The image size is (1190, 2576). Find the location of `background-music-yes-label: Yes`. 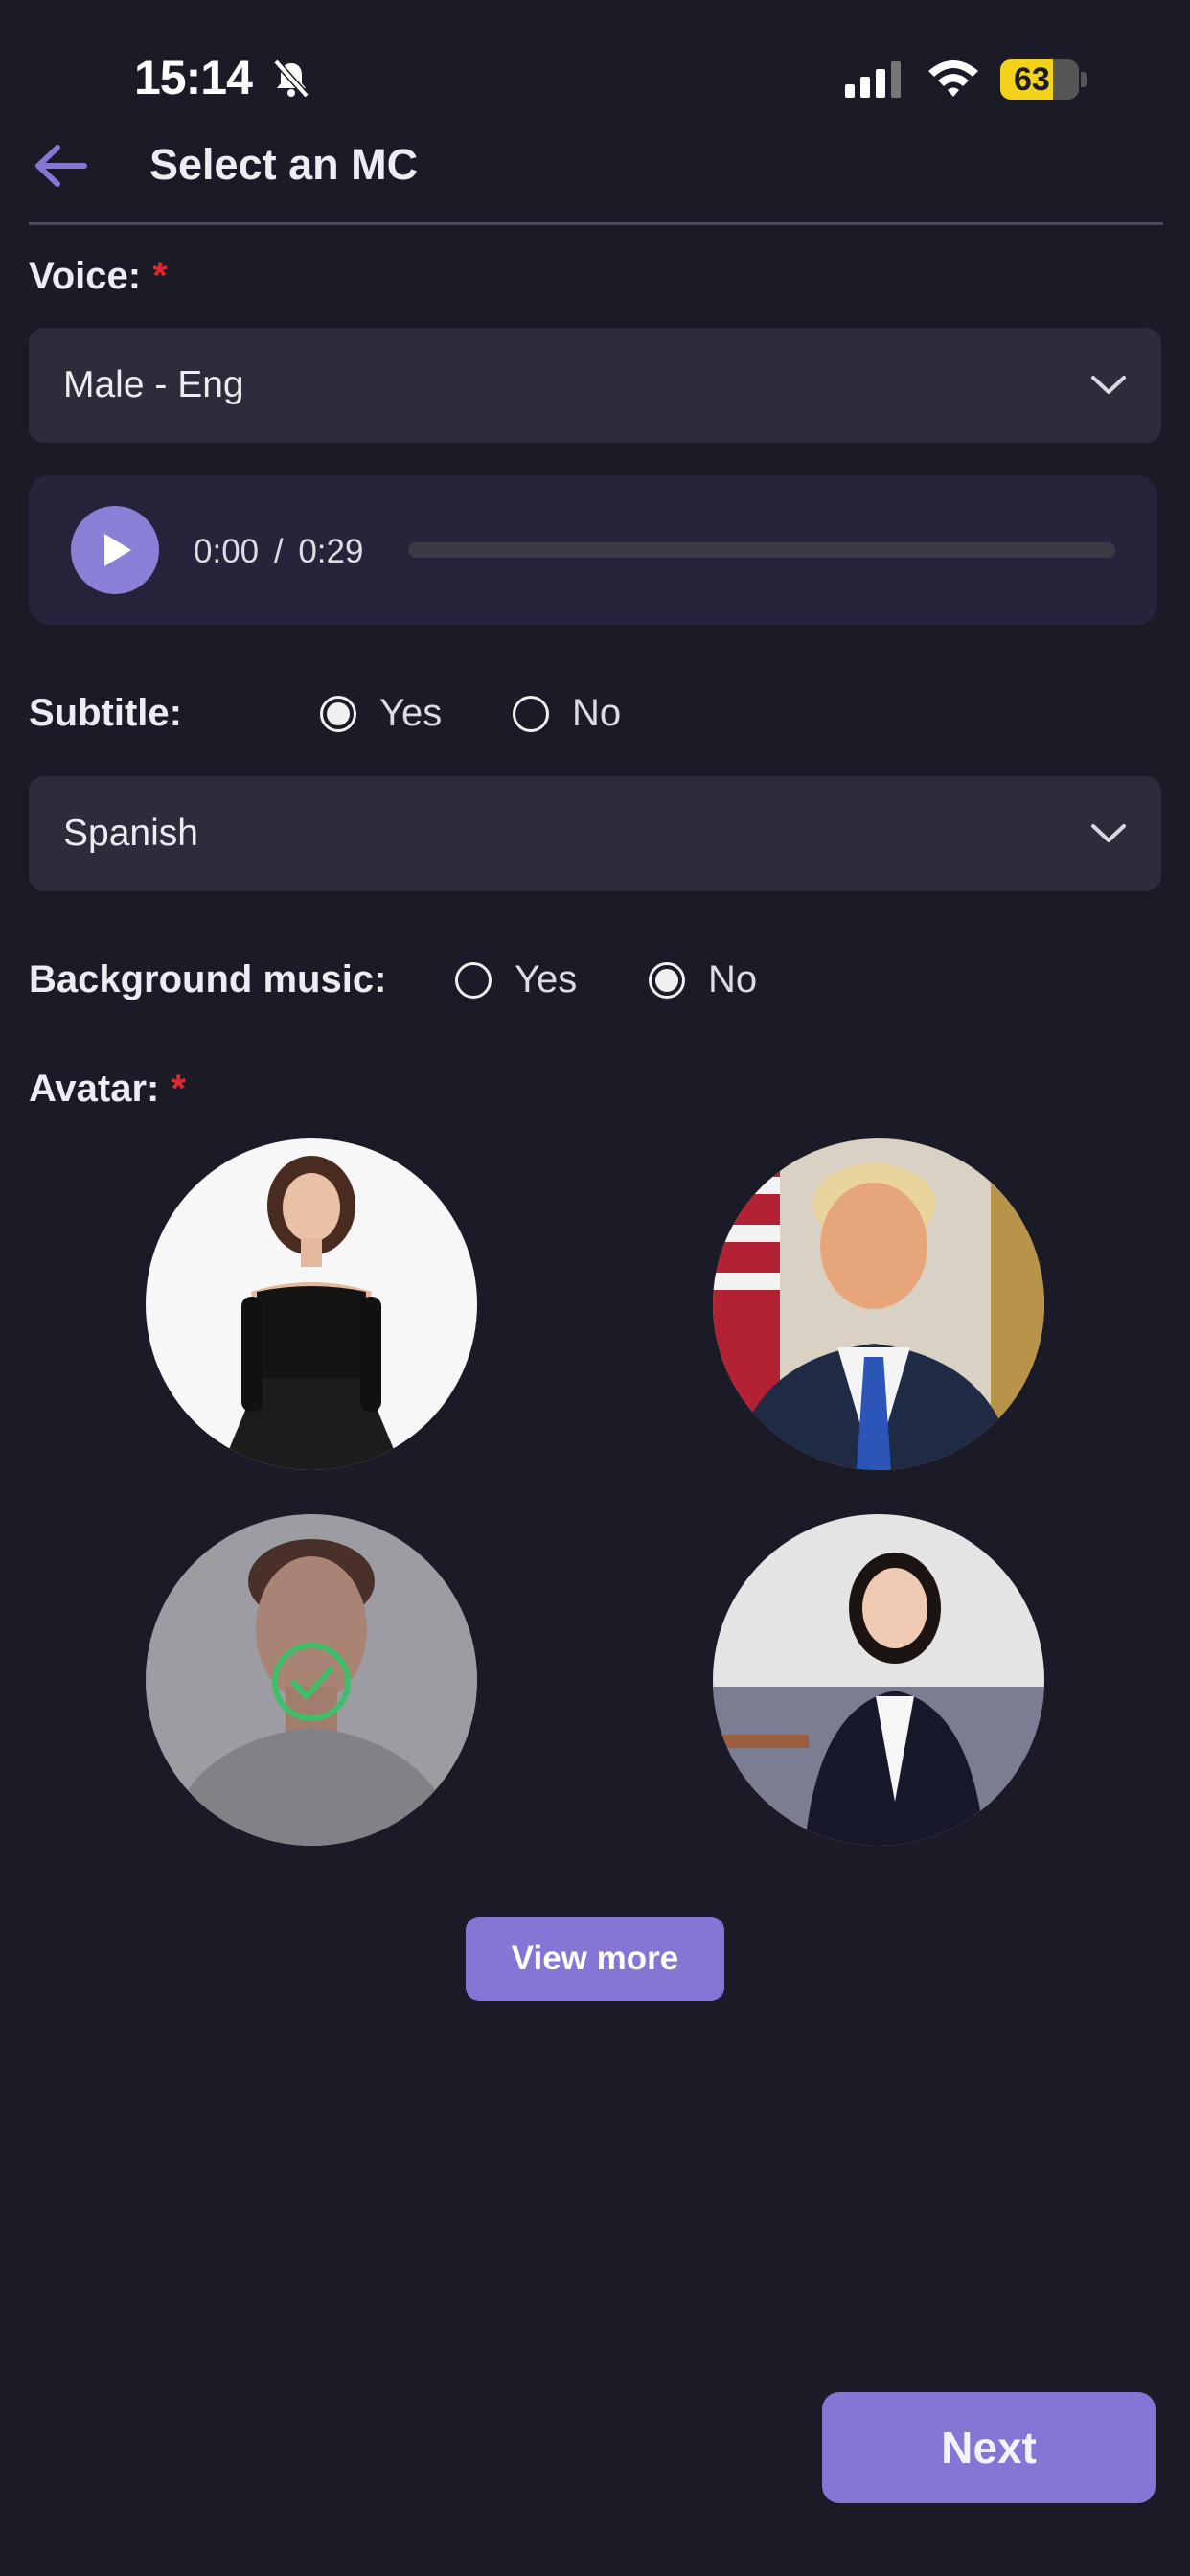

background-music-yes-label: Yes is located at coordinates (546, 979).